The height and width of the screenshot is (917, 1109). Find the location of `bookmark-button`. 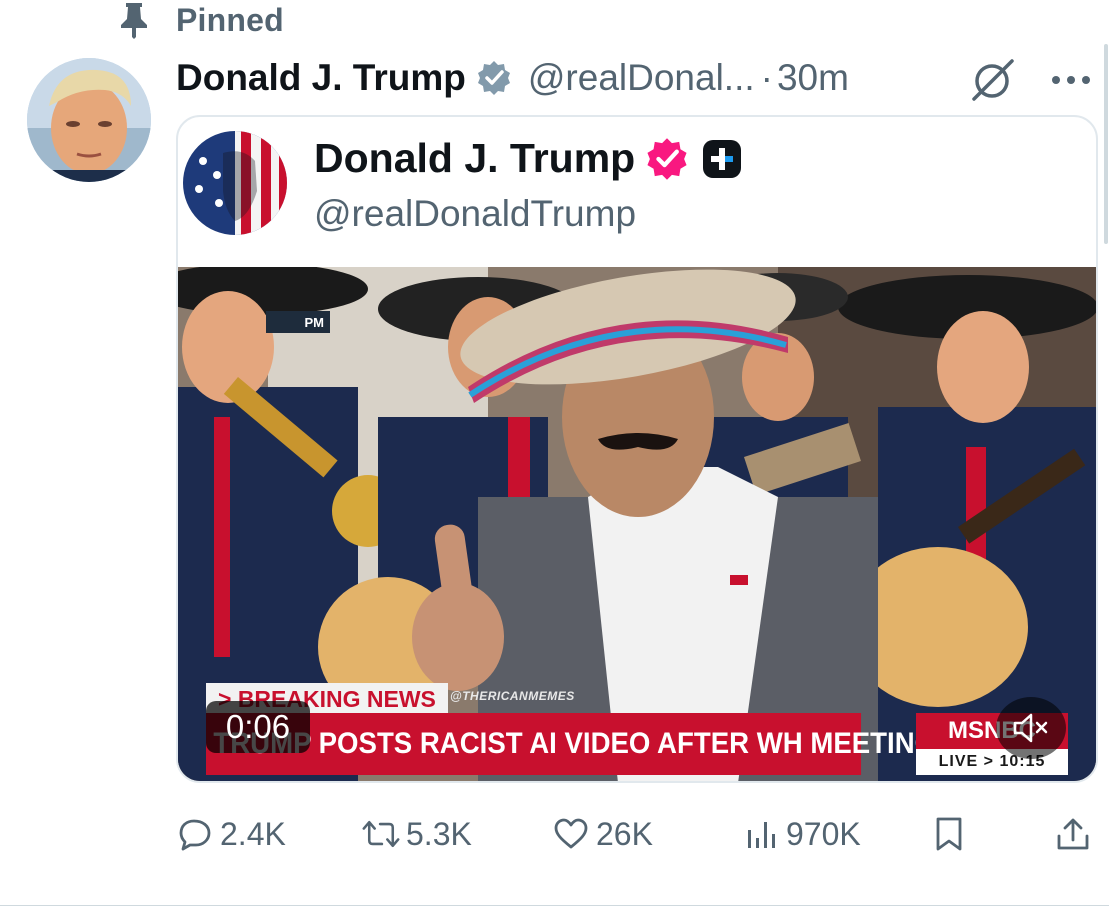

bookmark-button is located at coordinates (952, 834).